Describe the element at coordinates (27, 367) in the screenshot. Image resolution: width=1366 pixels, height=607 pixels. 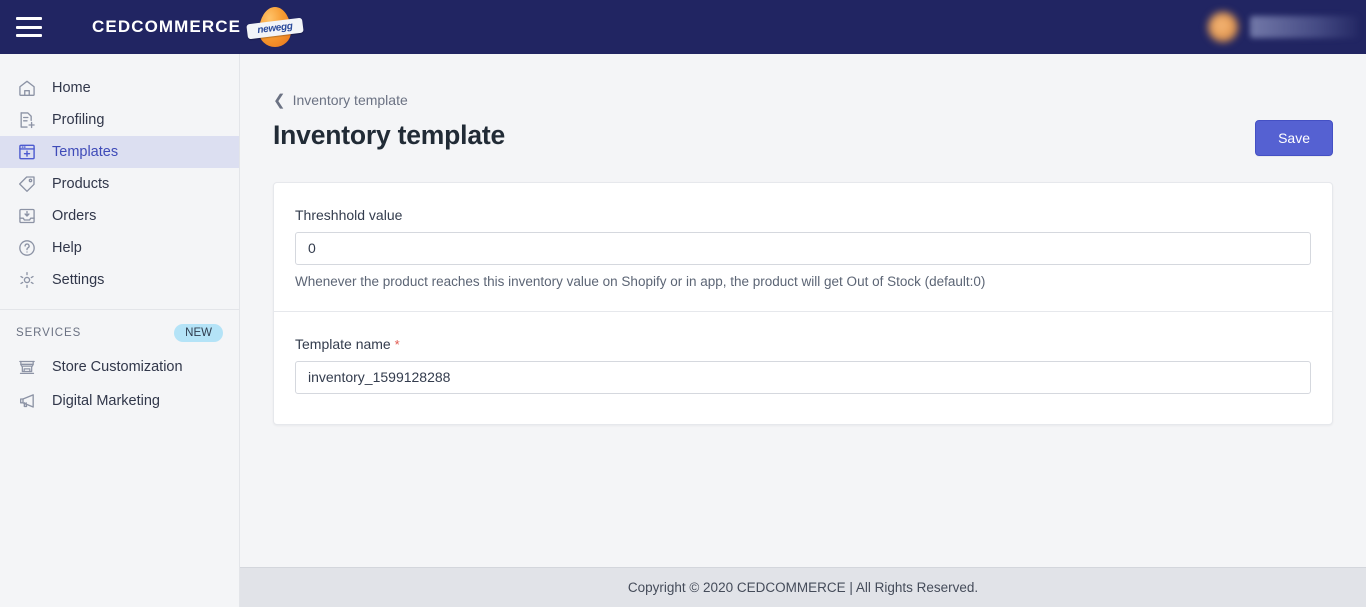
I see `storefront-icon` at that location.